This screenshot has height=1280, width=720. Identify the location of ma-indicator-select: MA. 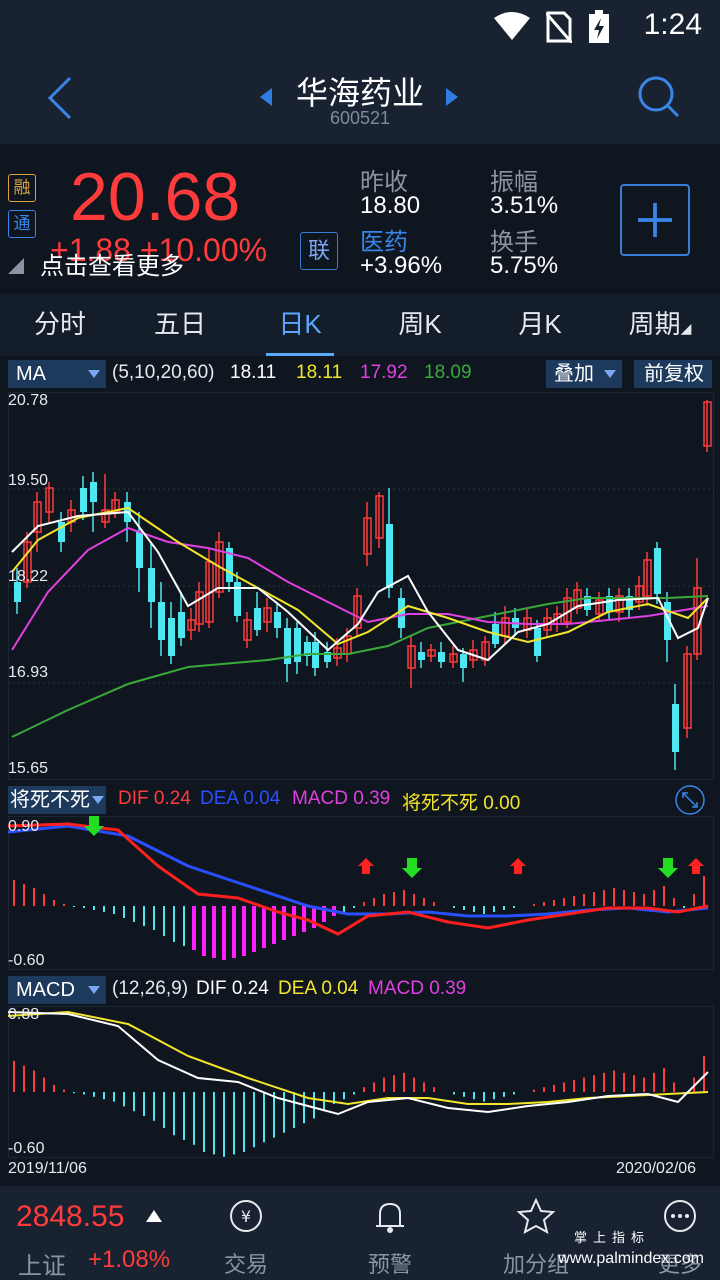
(57, 374).